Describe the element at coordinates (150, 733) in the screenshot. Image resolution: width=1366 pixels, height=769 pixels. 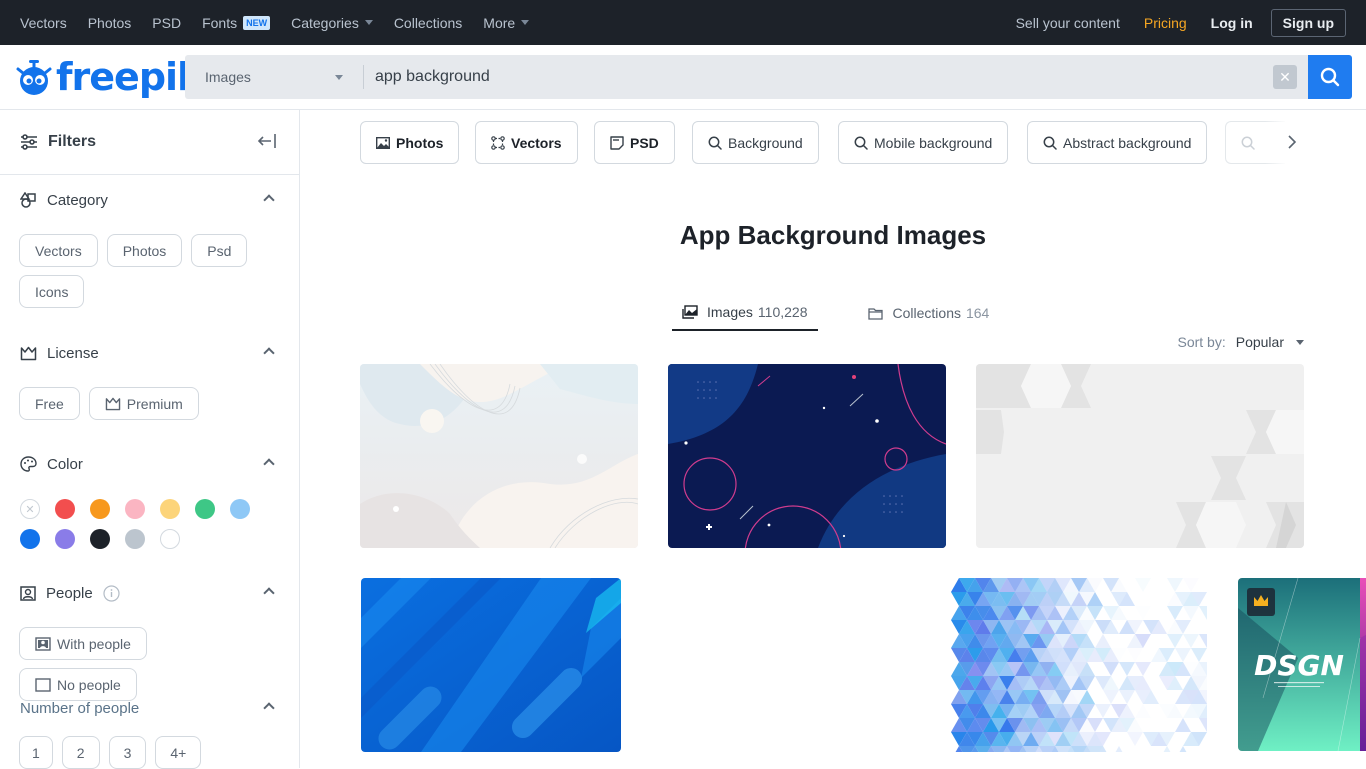
I see `number-of-people-section: Number of people 1 2 3 4+` at that location.